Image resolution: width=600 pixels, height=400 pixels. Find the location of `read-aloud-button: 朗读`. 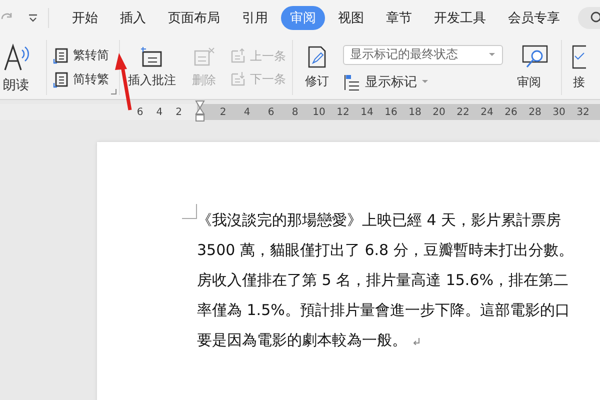

read-aloud-button: 朗读 is located at coordinates (16, 68).